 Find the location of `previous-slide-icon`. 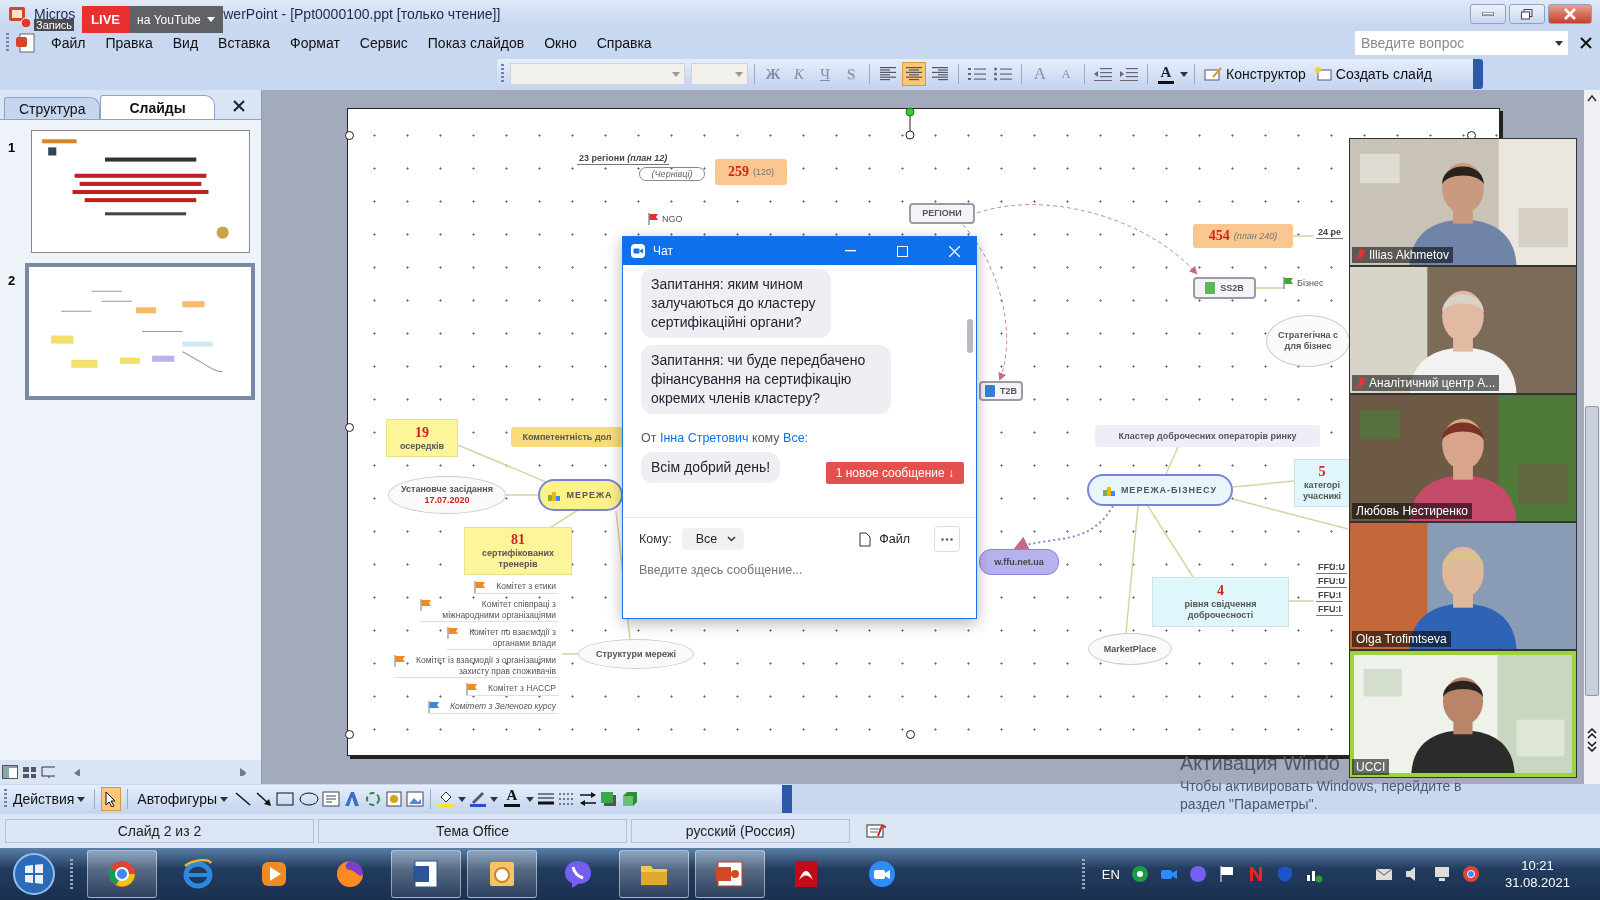

previous-slide-icon is located at coordinates (1592, 733).